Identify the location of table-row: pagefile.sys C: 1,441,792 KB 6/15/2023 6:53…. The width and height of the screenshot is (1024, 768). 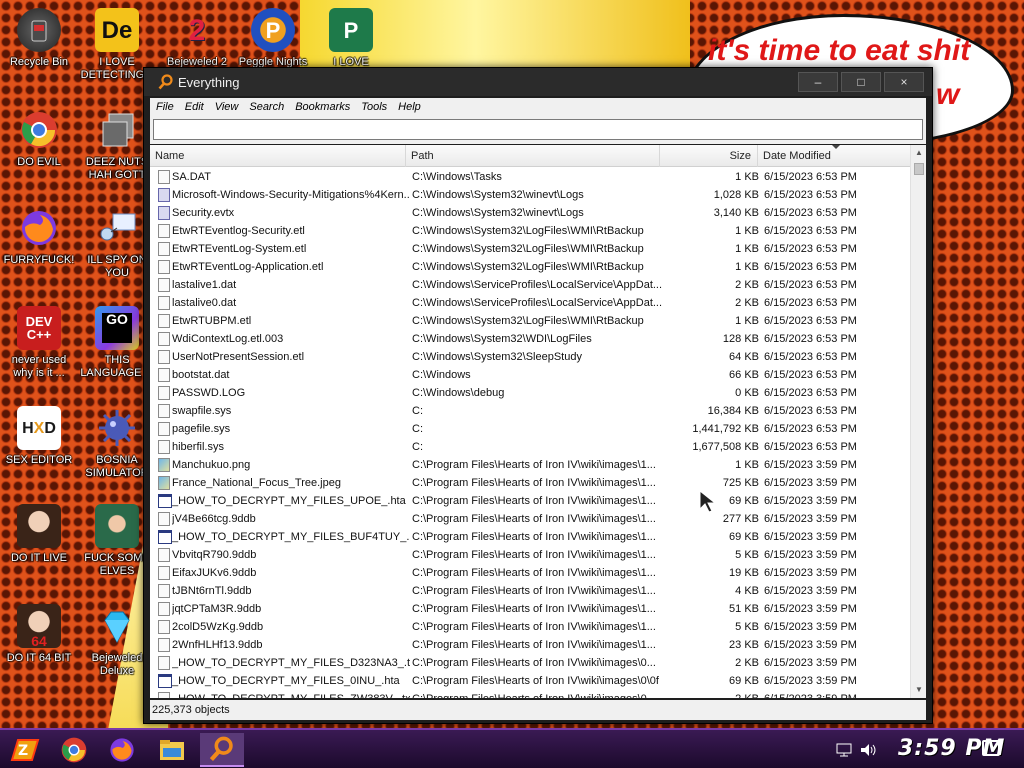
(530, 429).